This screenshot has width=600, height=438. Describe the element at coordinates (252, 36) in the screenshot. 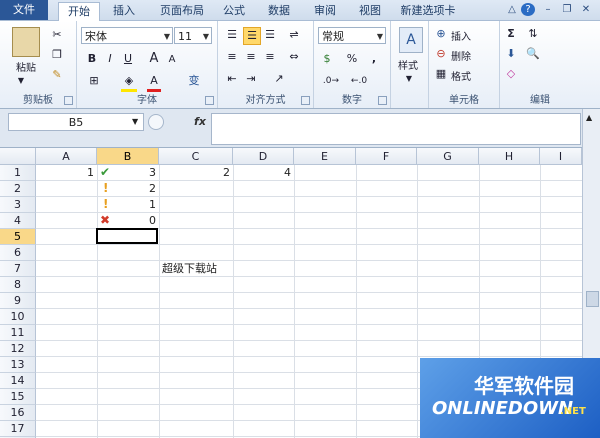

I see `align-middle-icon: ☰` at that location.